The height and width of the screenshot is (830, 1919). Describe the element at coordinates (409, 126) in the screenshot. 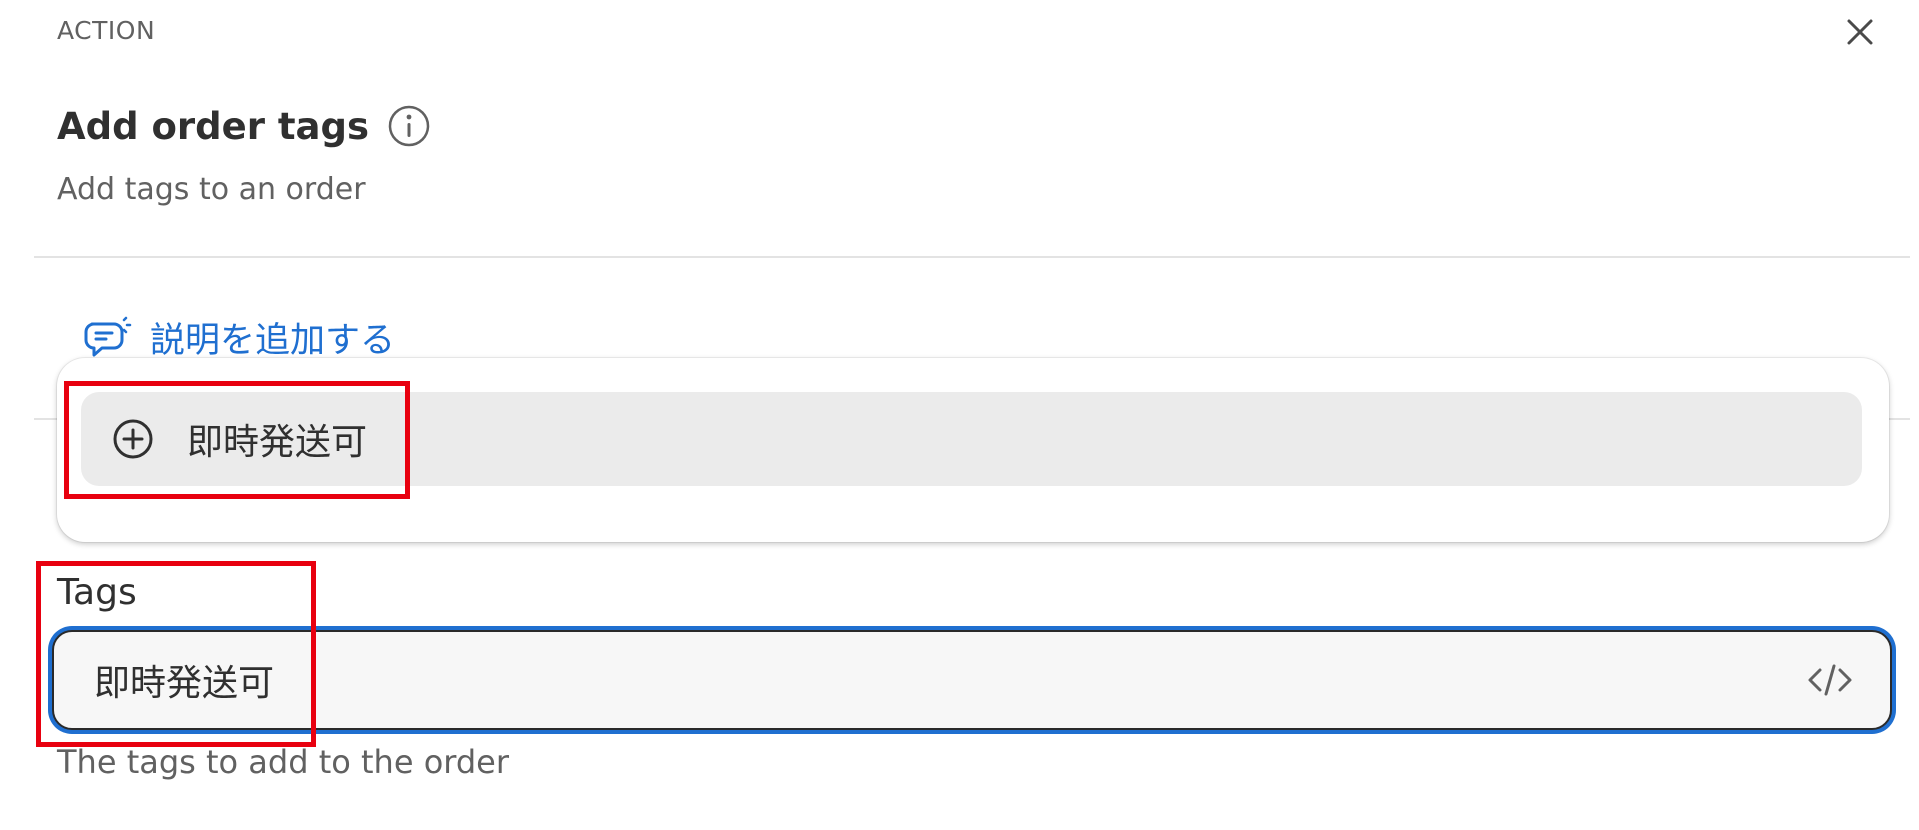

I see `info-icon` at that location.